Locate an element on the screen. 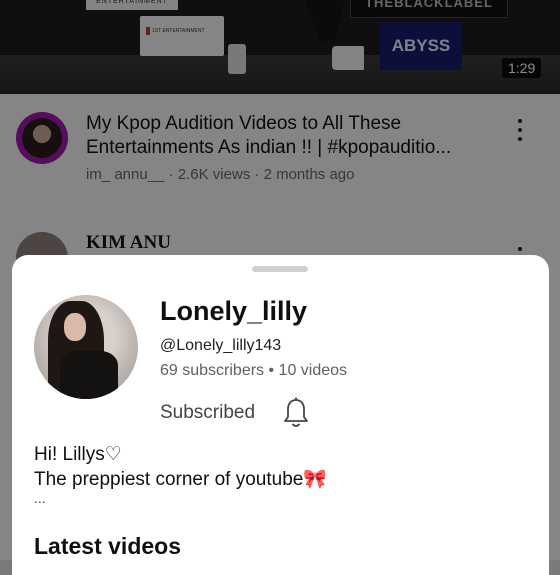  latest-videos-heading: Latest videos is located at coordinates (107, 546).